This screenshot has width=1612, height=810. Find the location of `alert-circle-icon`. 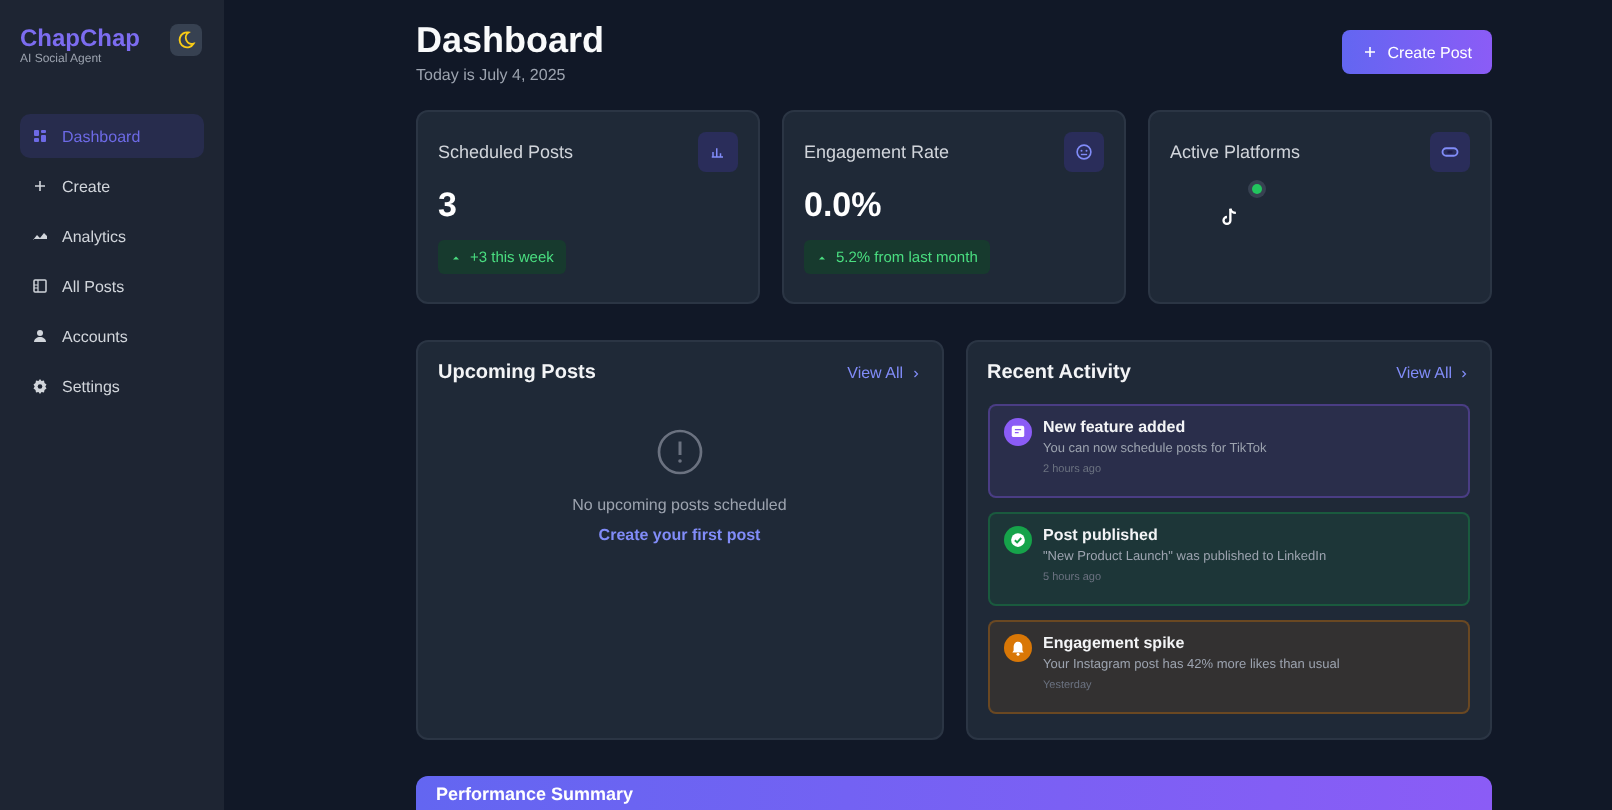

alert-circle-icon is located at coordinates (679, 452).